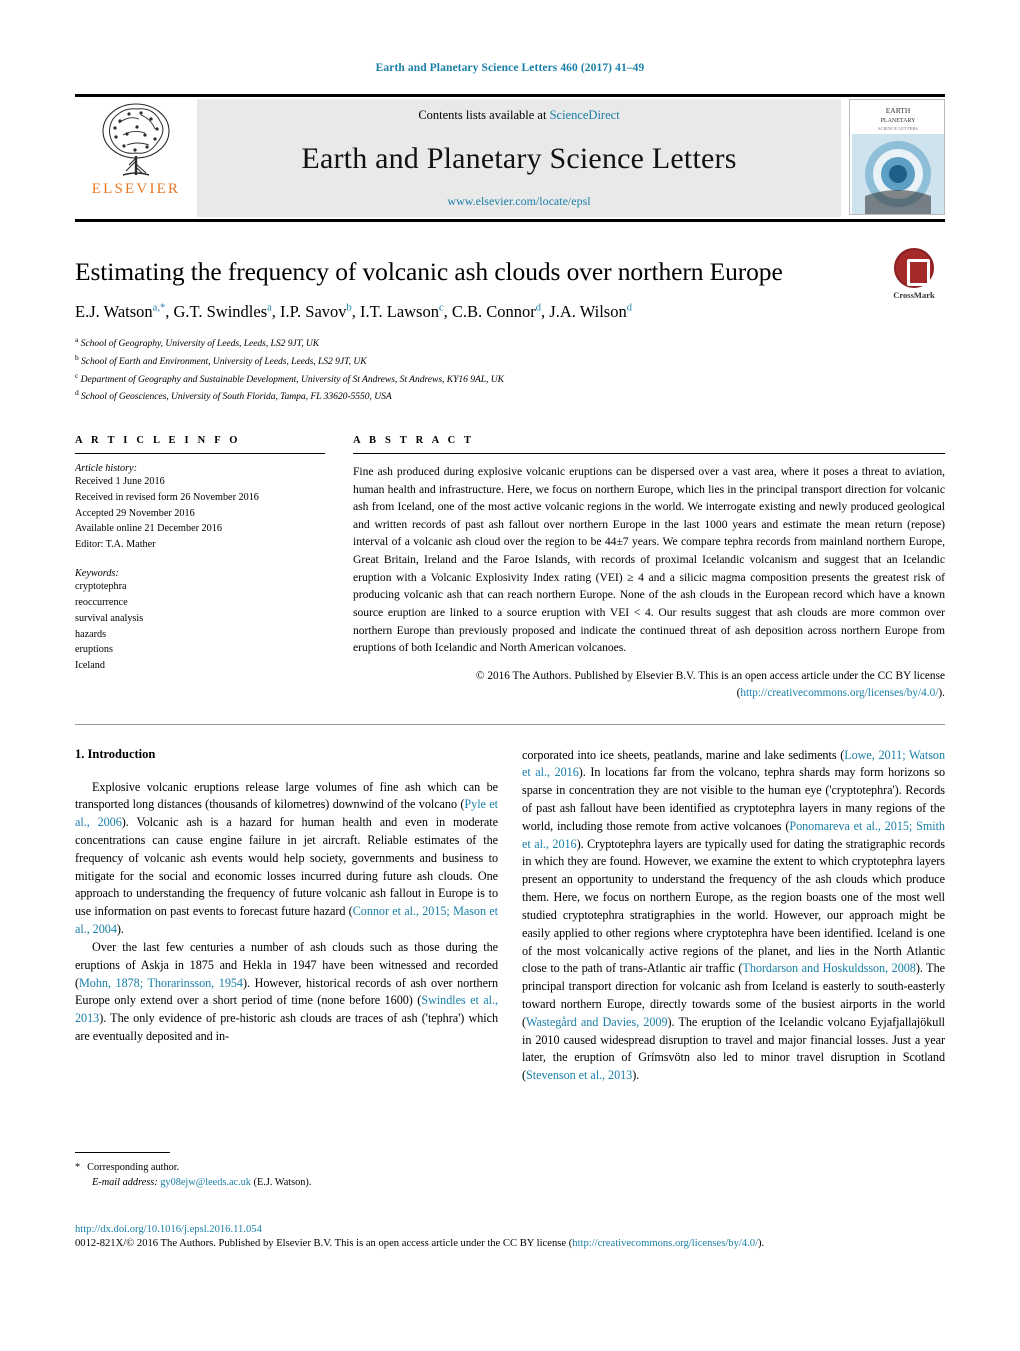  What do you see at coordinates (159, 308) in the screenshot?
I see `author-affiliation-marker: a,*` at bounding box center [159, 308].